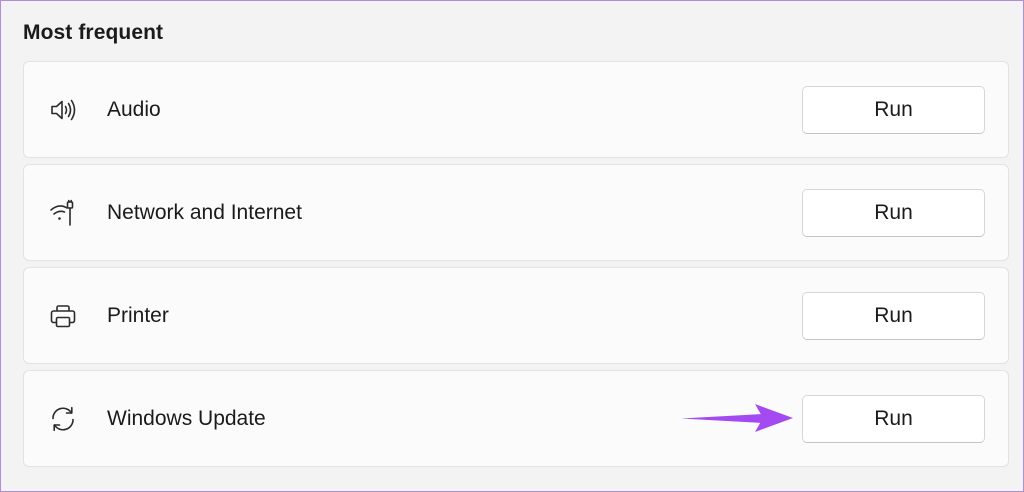 This screenshot has width=1024, height=492. Describe the element at coordinates (138, 315) in the screenshot. I see `troubleshooter-label: Printer` at that location.